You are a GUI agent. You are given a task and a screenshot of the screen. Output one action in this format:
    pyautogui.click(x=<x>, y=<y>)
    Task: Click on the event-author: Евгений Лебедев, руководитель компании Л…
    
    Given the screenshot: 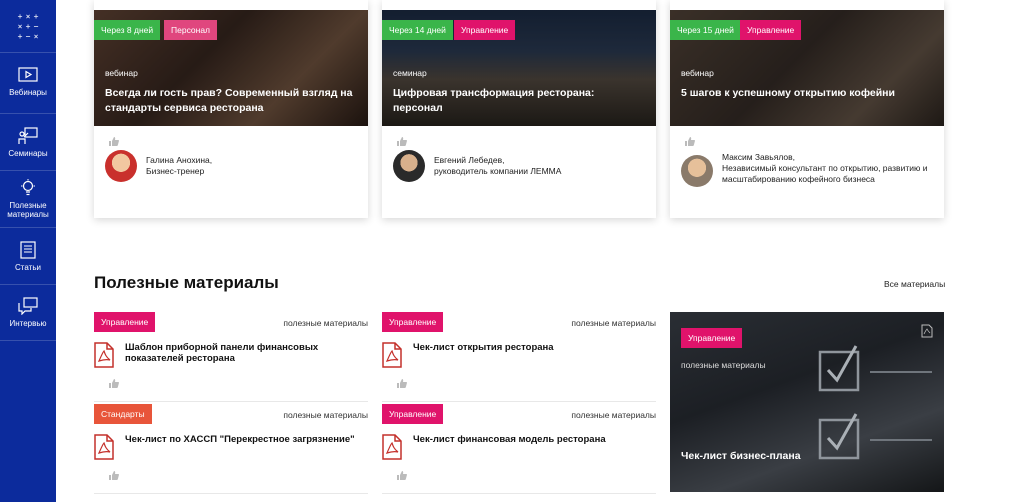 What is the action you would take?
    pyautogui.click(x=477, y=166)
    